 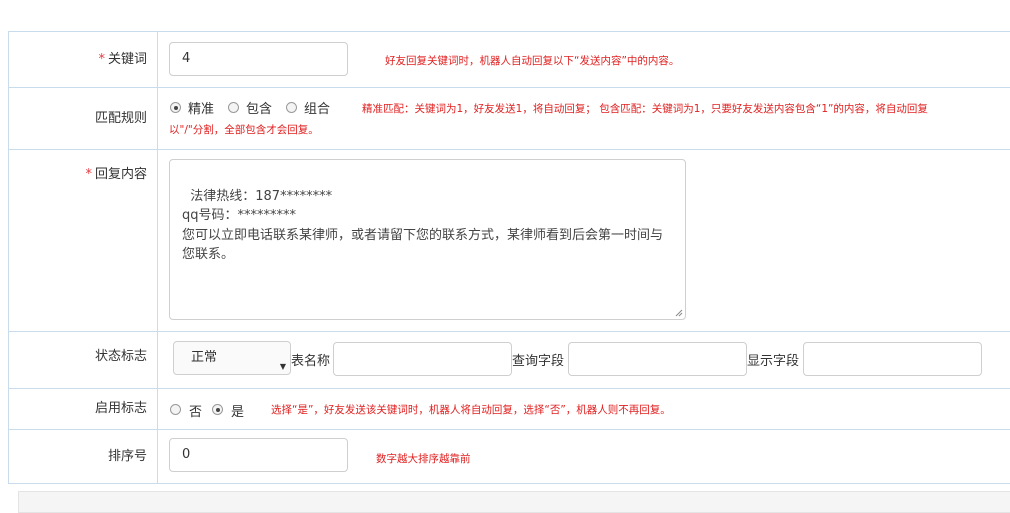 I want to click on match-rule-row: 匹配规则, so click(x=509, y=119).